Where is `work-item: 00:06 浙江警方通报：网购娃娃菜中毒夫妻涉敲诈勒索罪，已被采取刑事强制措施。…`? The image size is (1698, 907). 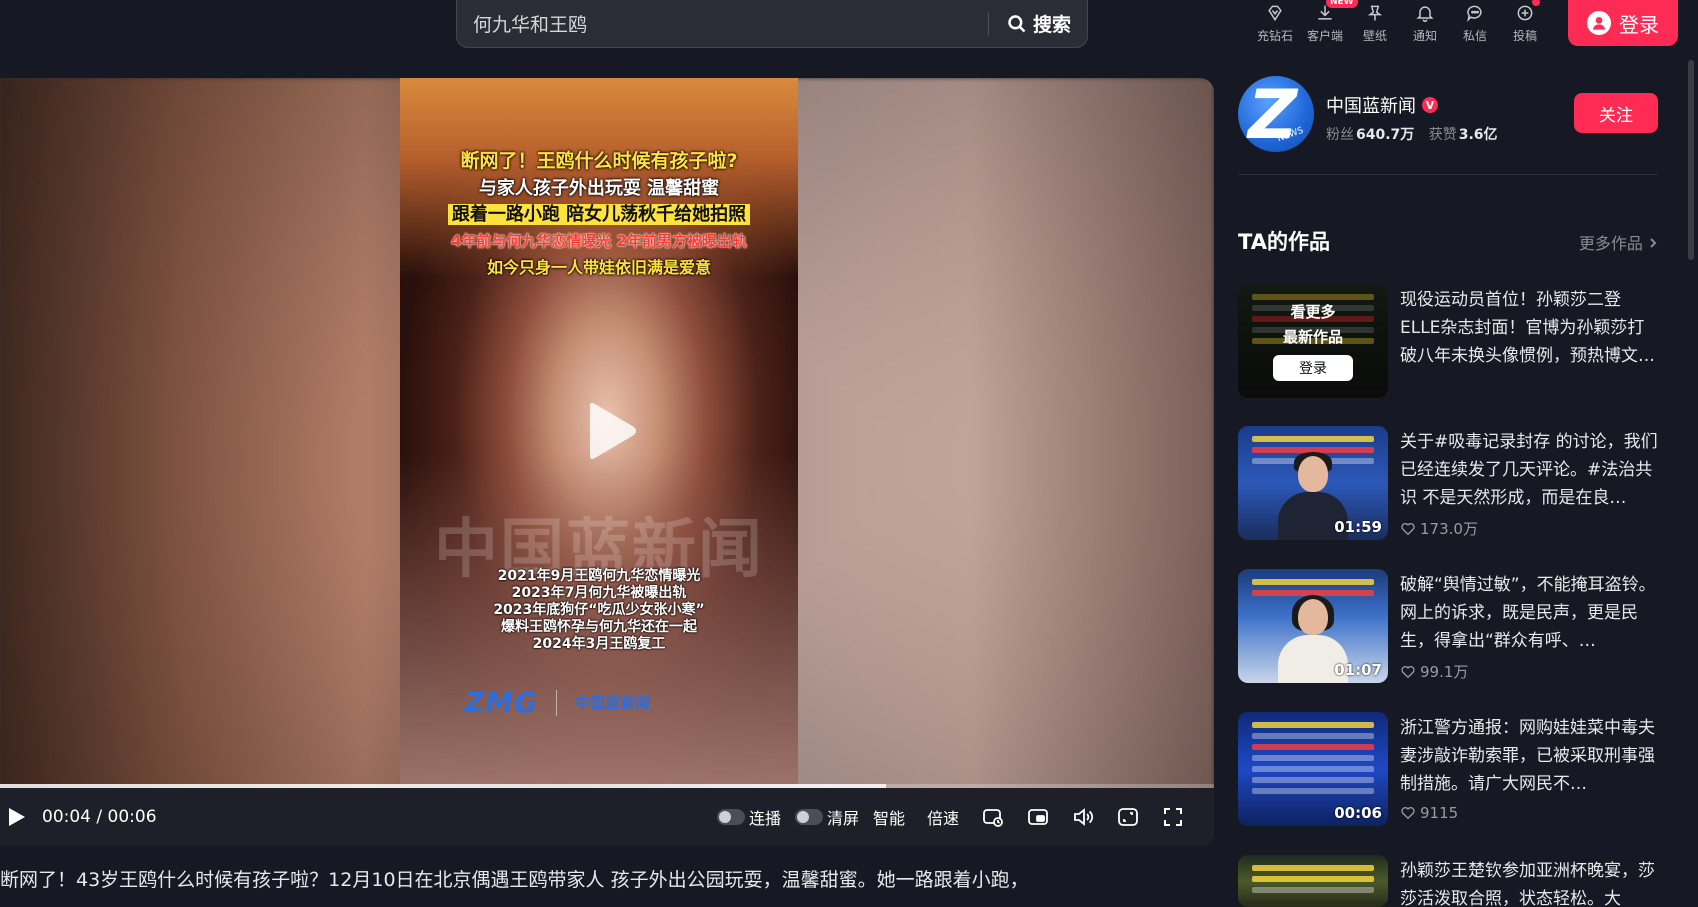 work-item: 00:06 浙江警方通报：网购娃娃菜中毒夫妻涉敲诈勒索罪，已被采取刑事强制措施。… is located at coordinates (1448, 769).